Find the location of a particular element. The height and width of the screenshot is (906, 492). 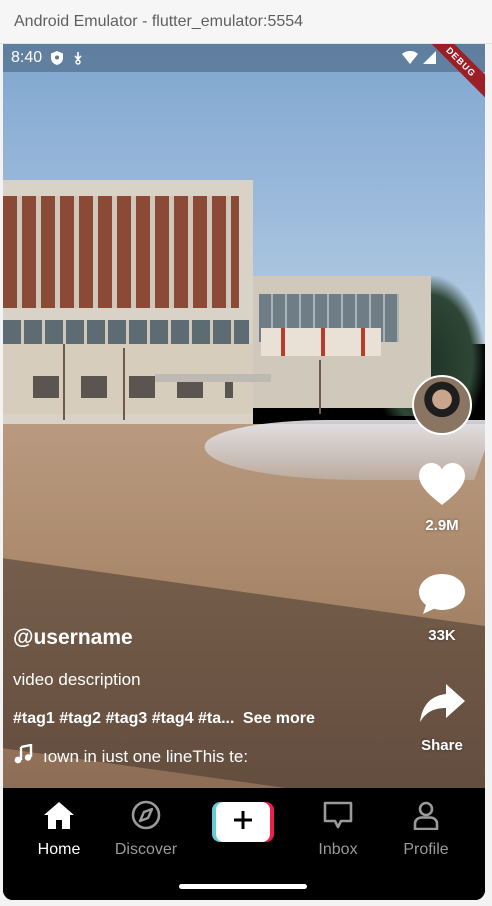

video-building-windows is located at coordinates (121, 252).